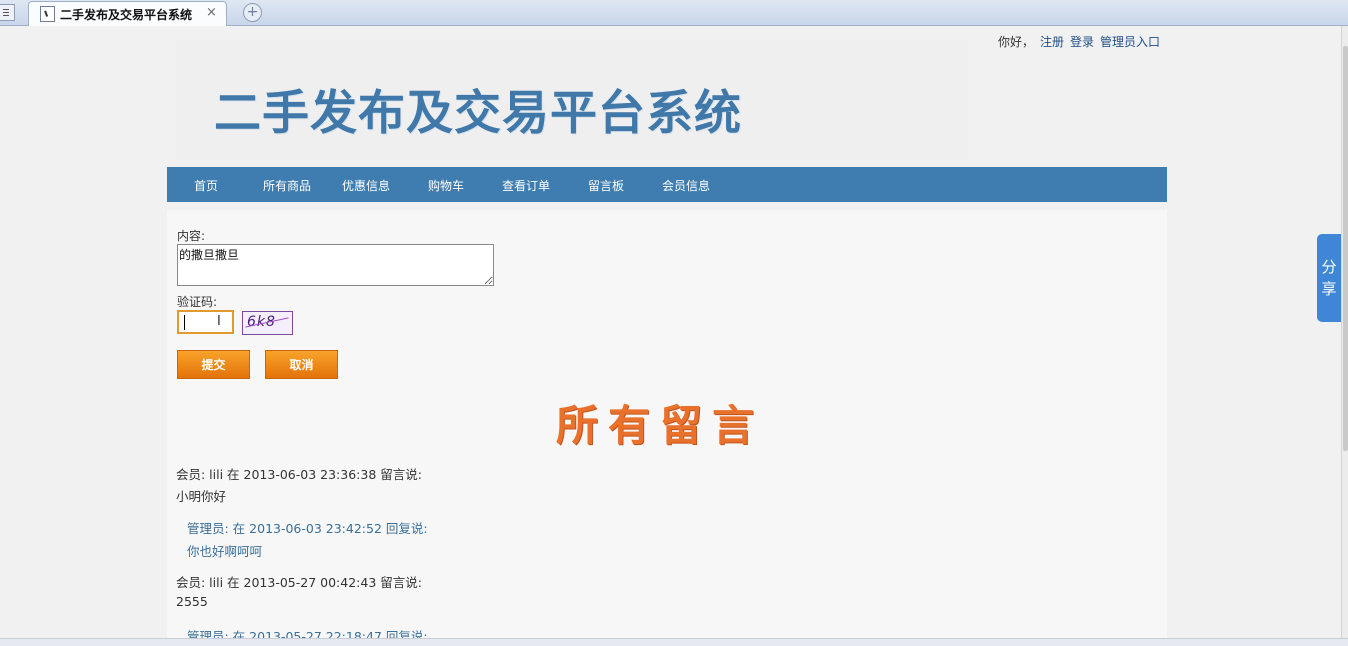 This screenshot has width=1348, height=646. I want to click on all-messages-title: 所有留言, so click(660, 425).